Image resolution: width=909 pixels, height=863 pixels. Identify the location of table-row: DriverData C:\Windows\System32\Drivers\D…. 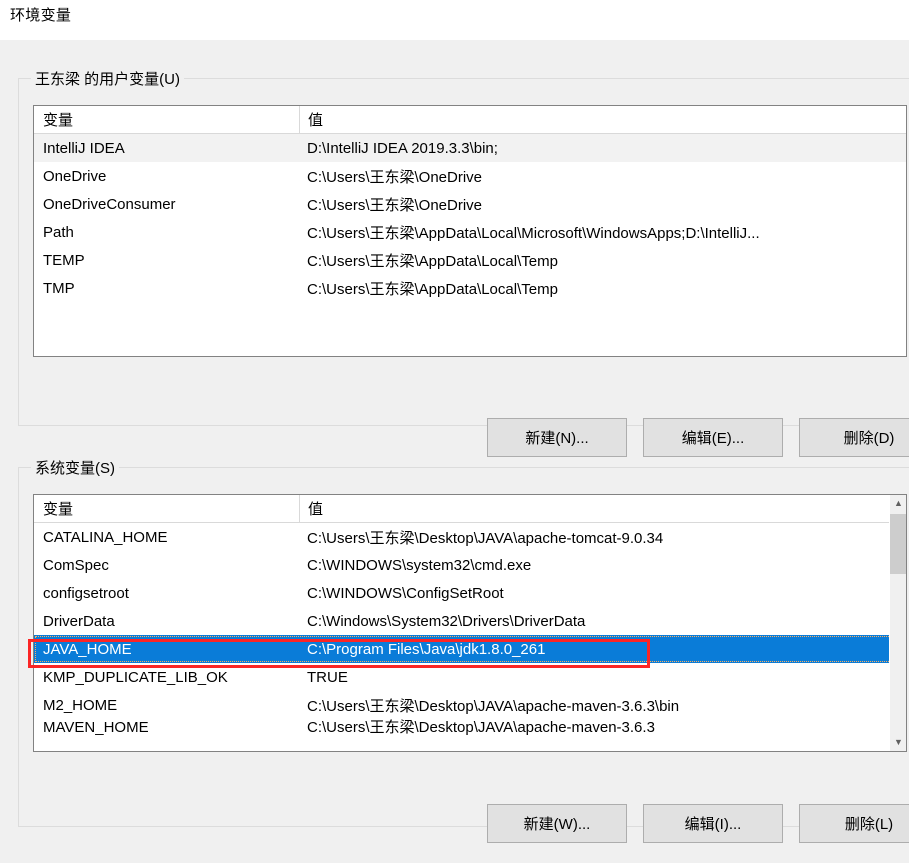
(470, 621).